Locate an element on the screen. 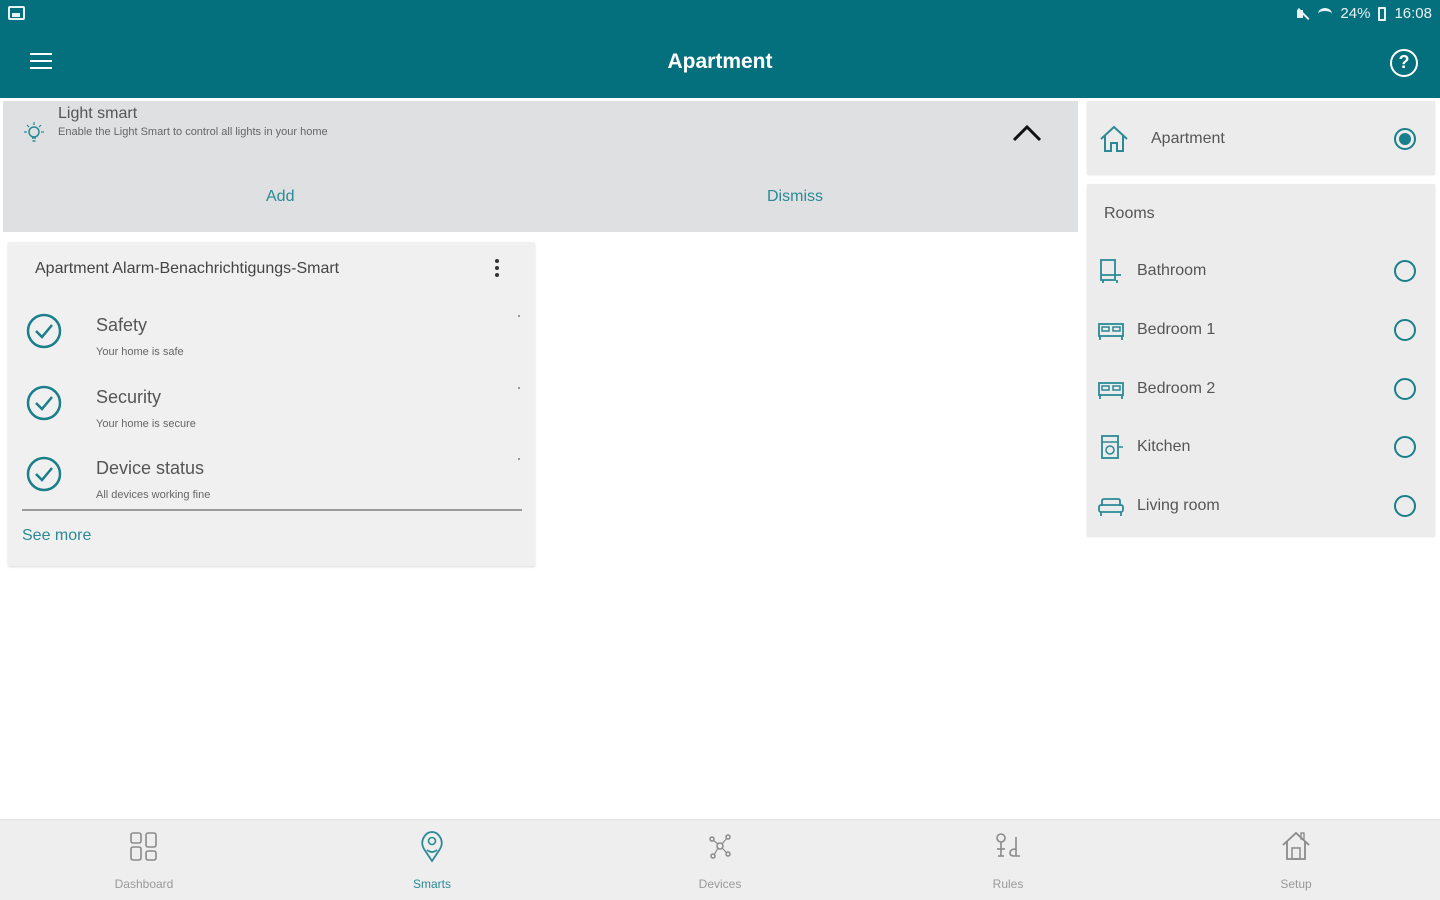  dismiss-button: Dismiss is located at coordinates (795, 197).